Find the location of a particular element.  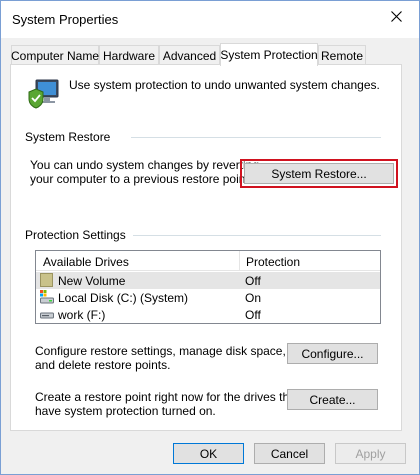

drives-list-header: Available Drives Protection is located at coordinates (208, 261).